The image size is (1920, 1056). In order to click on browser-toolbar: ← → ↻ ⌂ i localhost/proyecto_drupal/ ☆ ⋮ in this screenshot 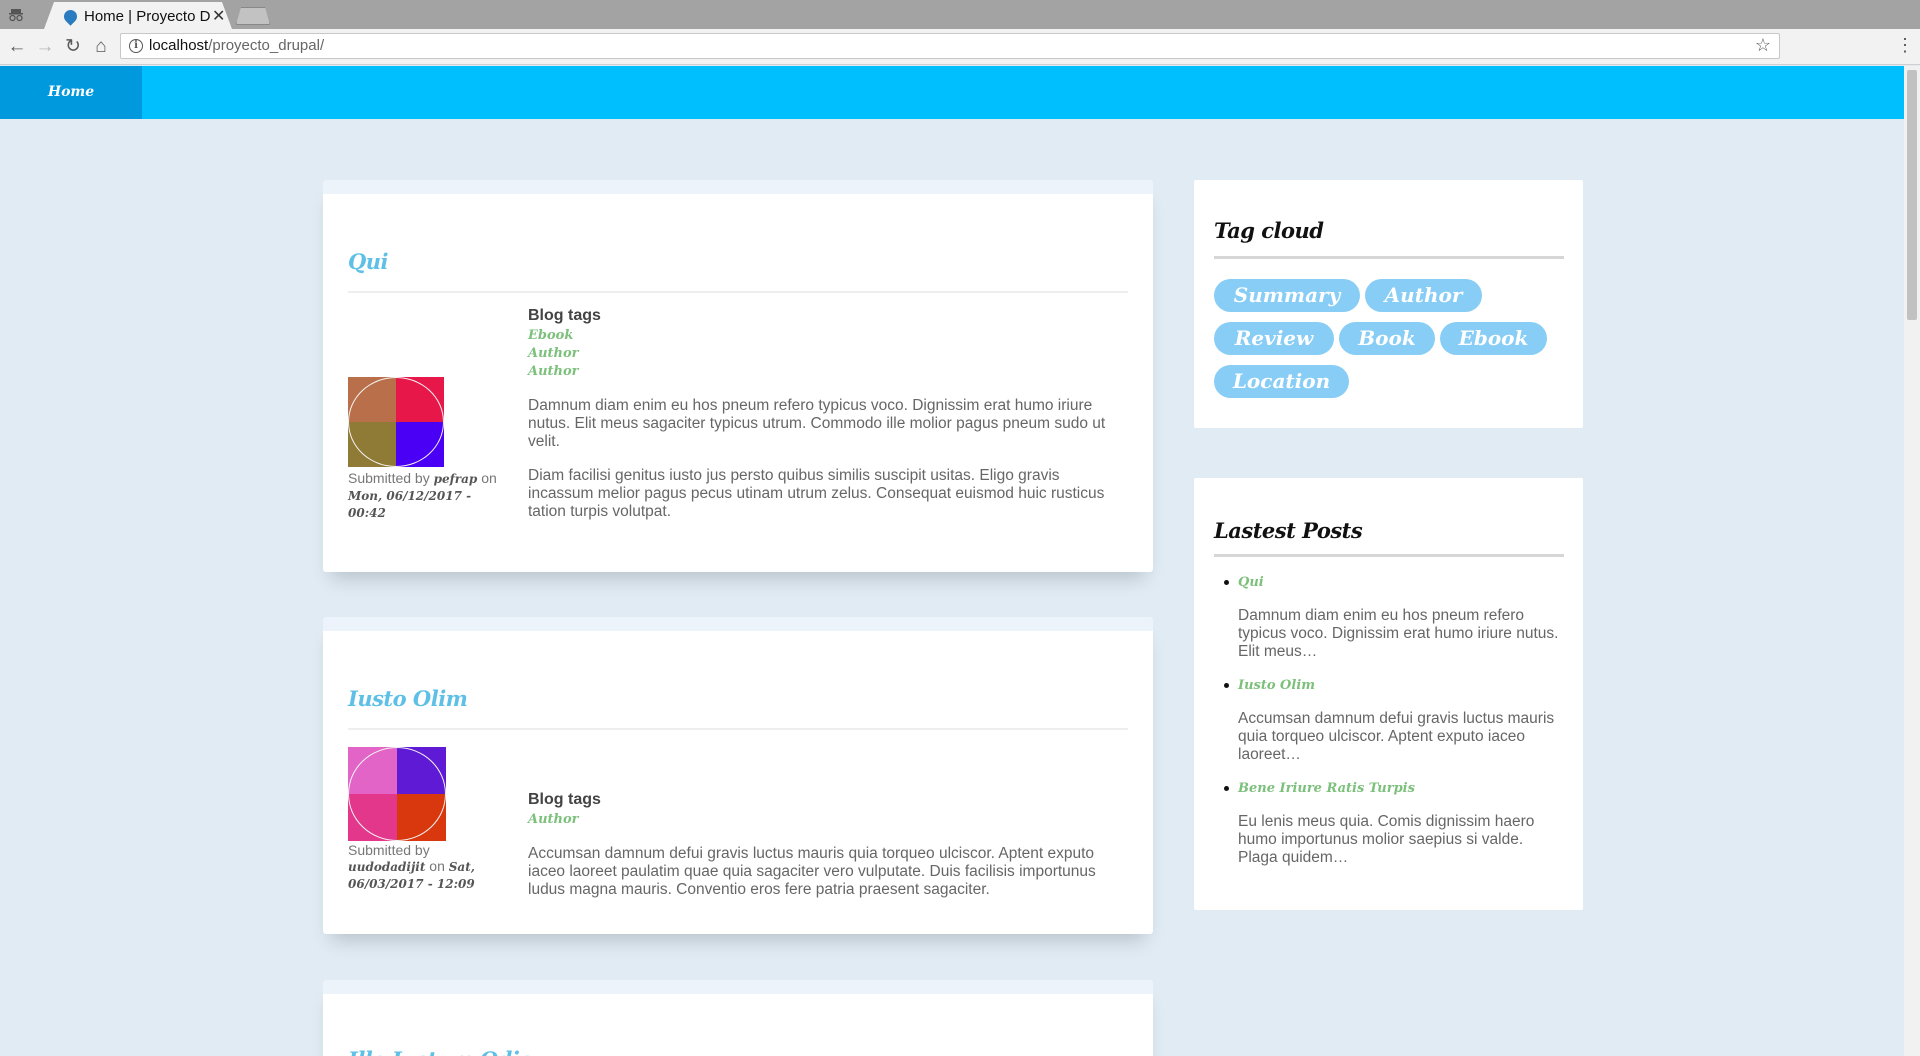, I will do `click(960, 47)`.